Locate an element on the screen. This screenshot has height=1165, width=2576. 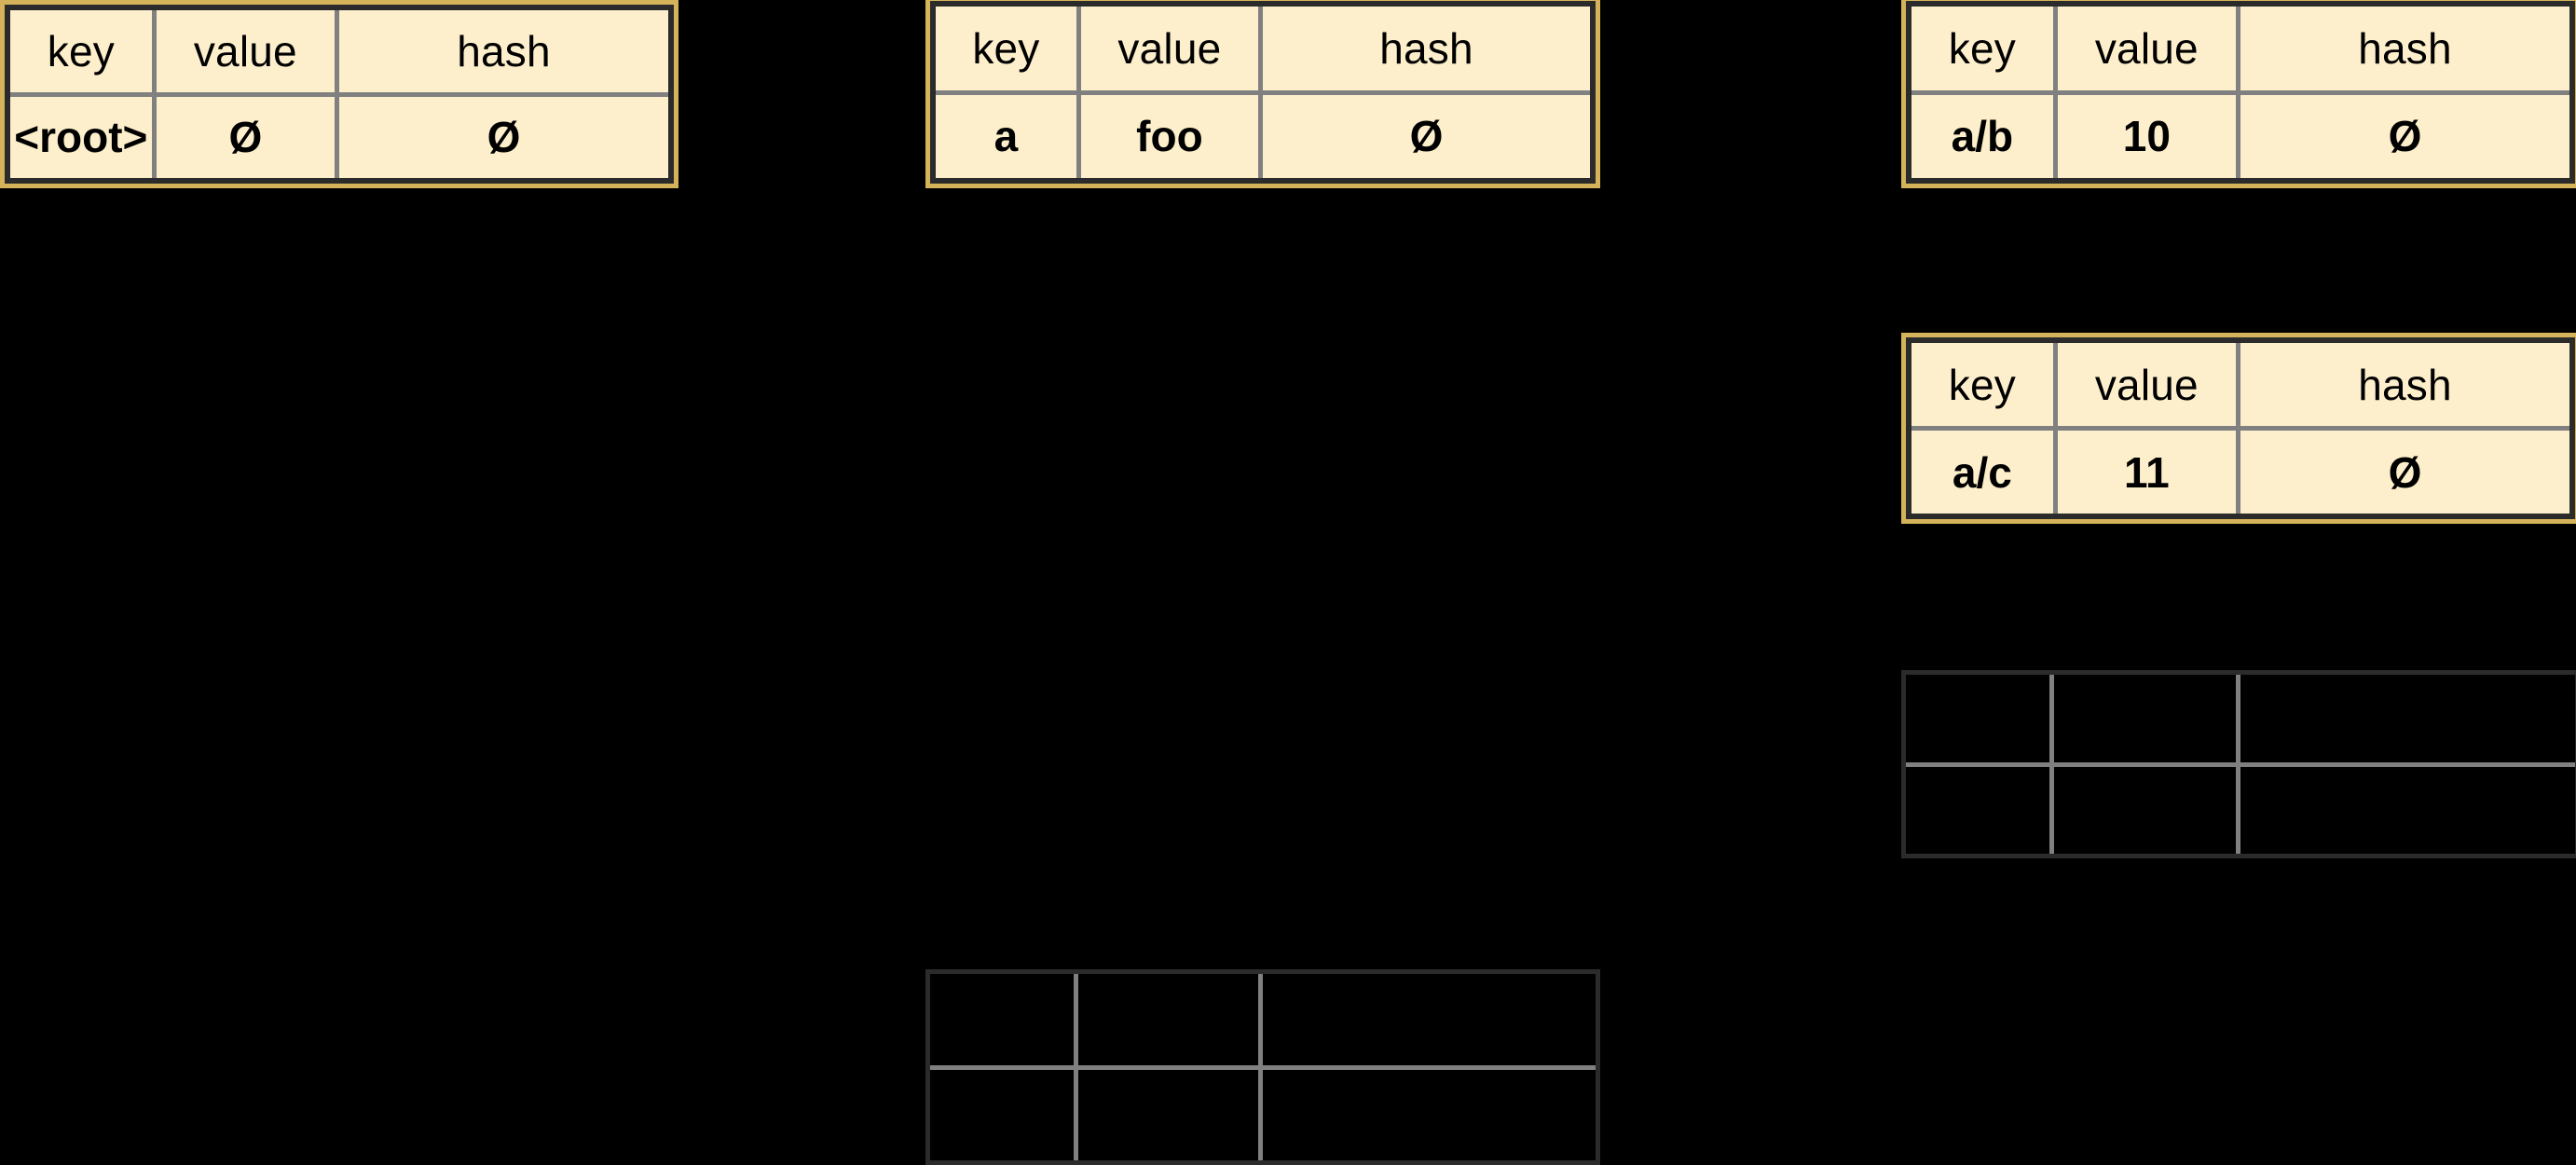
cell-value: foo is located at coordinates (1172, 136).